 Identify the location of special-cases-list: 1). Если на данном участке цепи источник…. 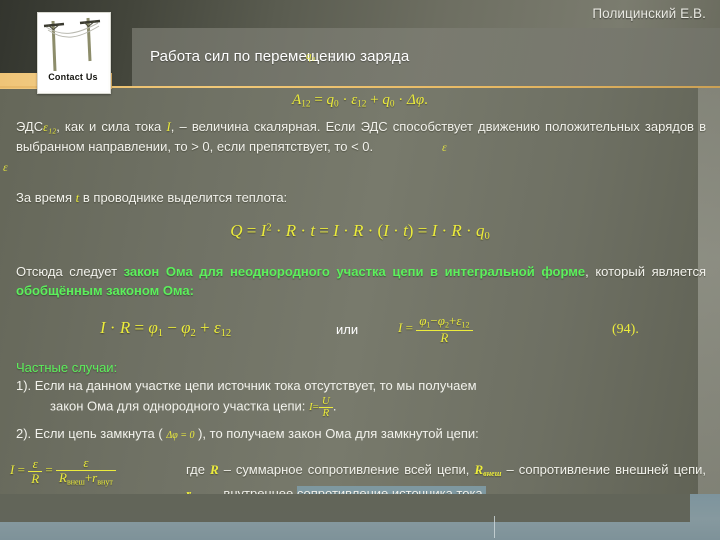
(361, 412).